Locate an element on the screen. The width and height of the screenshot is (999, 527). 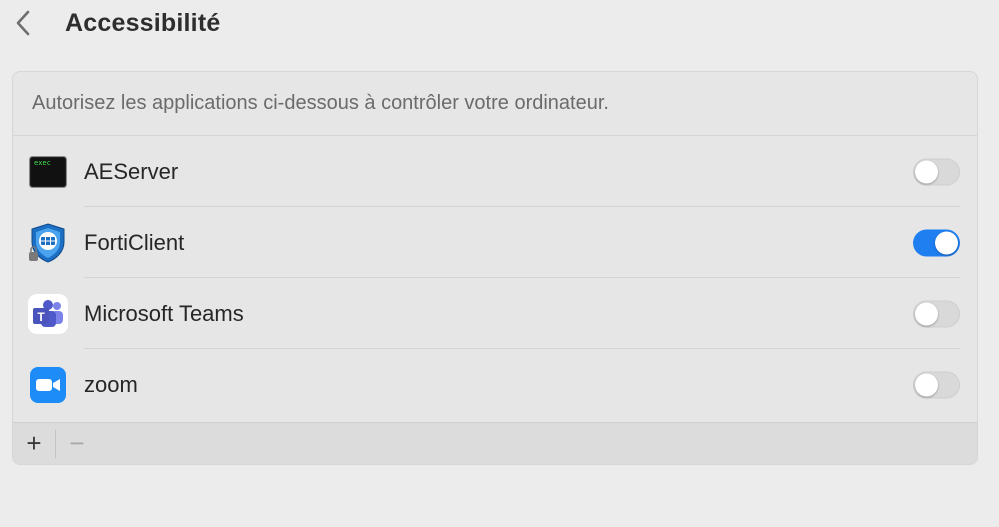
add-app-button: + is located at coordinates (34, 444).